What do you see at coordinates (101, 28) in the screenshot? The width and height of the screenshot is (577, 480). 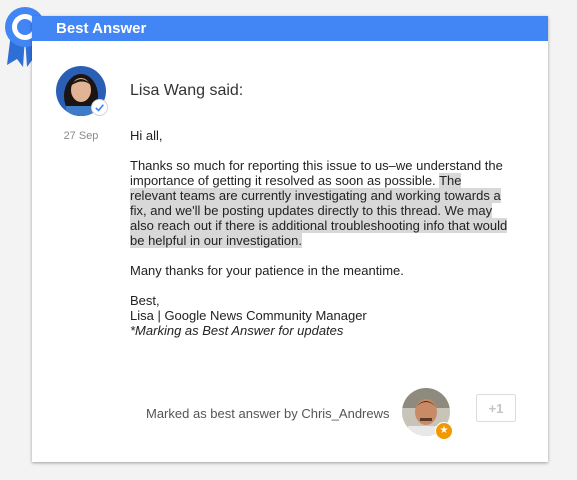 I see `header-title: Best Answer` at bounding box center [101, 28].